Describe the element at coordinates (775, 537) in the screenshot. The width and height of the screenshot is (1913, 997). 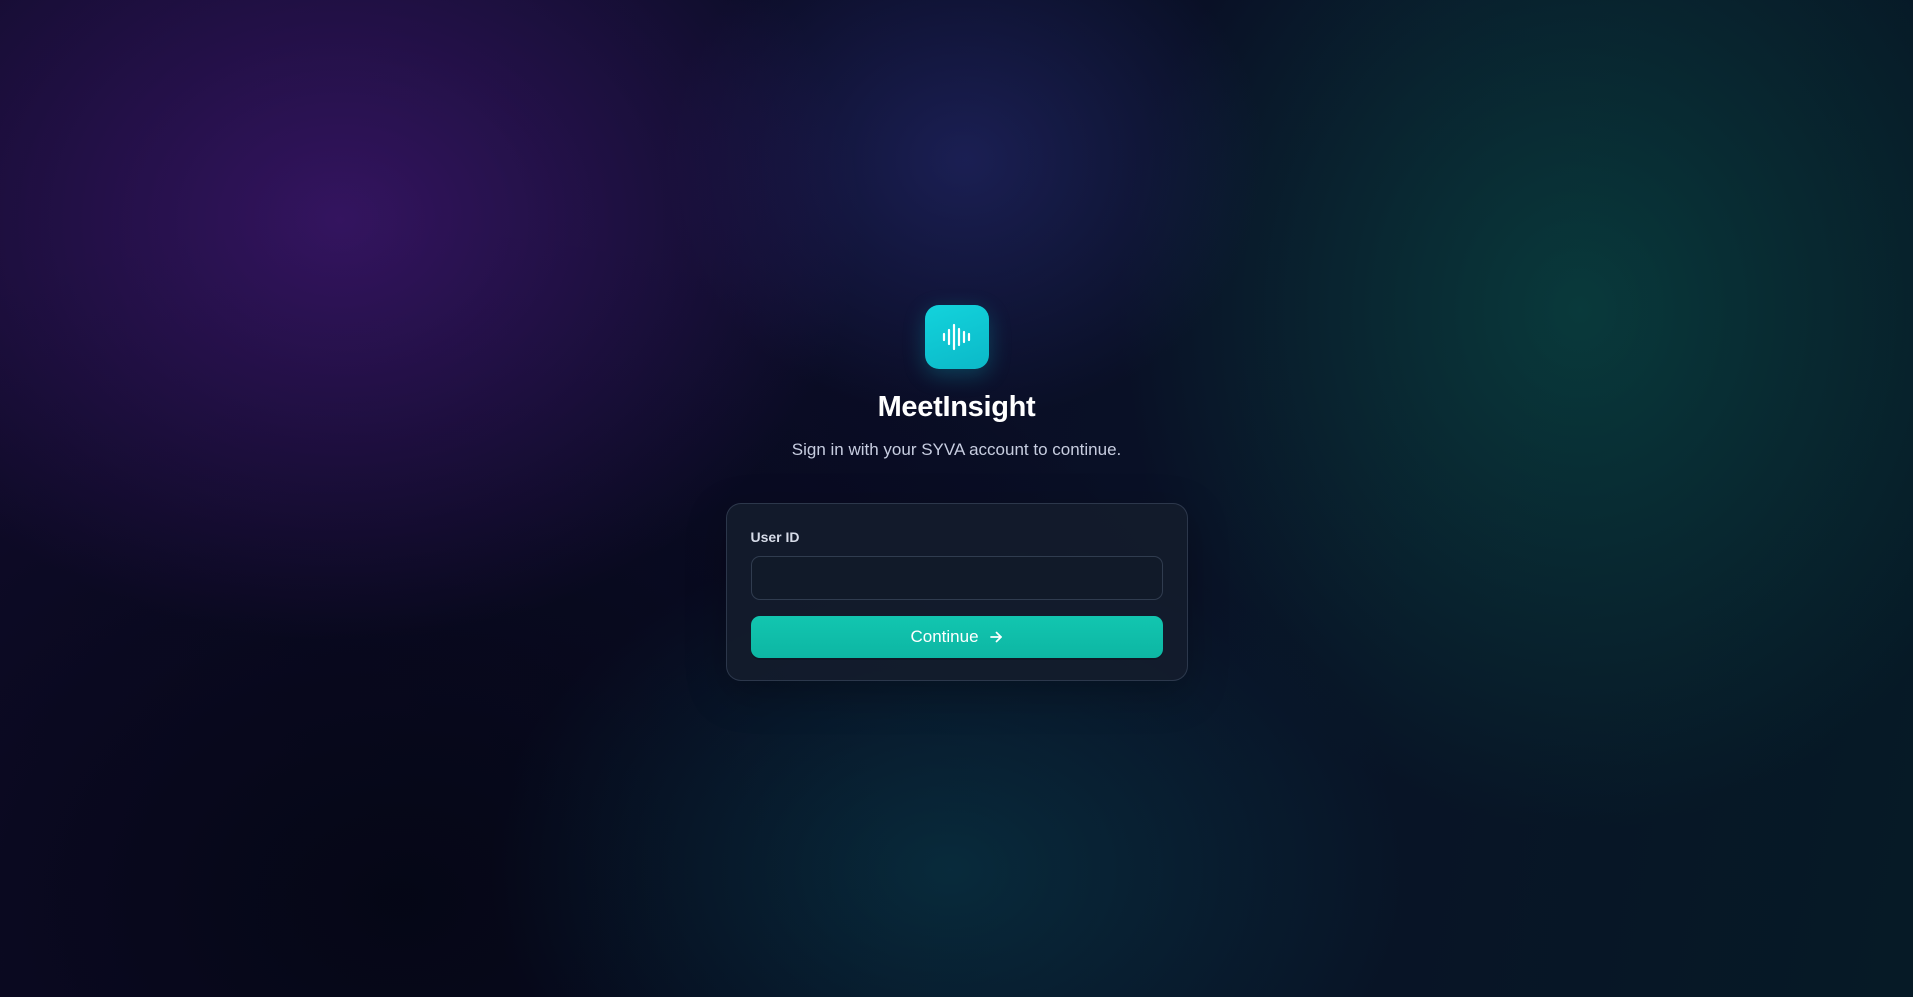
I see `user-id-label: User ID` at that location.